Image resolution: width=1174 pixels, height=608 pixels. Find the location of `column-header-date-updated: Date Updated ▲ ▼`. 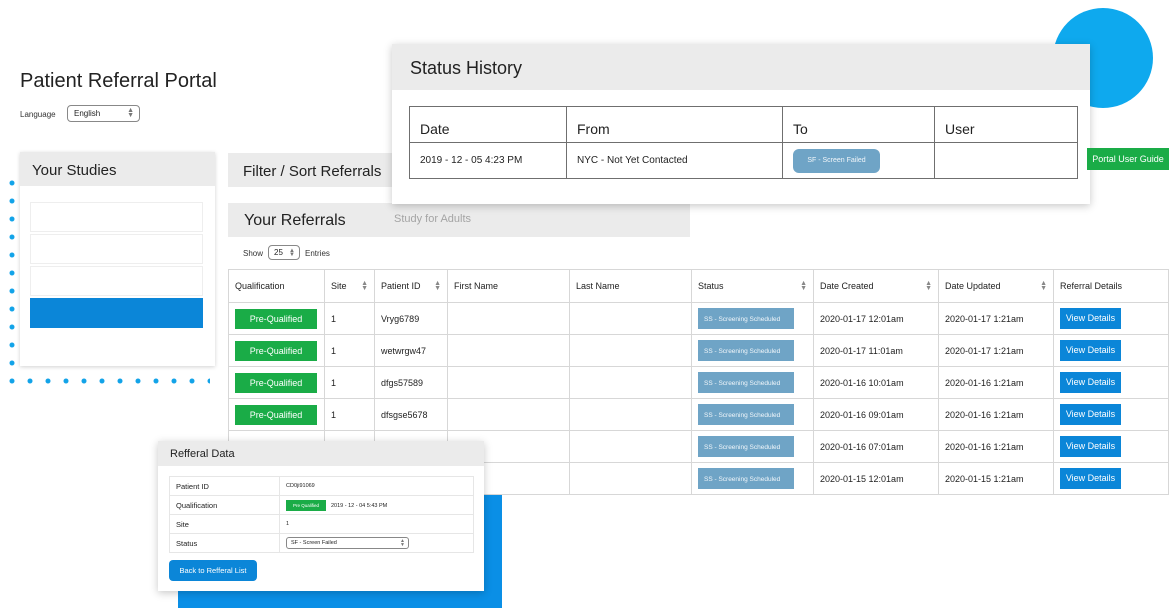

column-header-date-updated: Date Updated ▲ ▼ is located at coordinates (996, 286).